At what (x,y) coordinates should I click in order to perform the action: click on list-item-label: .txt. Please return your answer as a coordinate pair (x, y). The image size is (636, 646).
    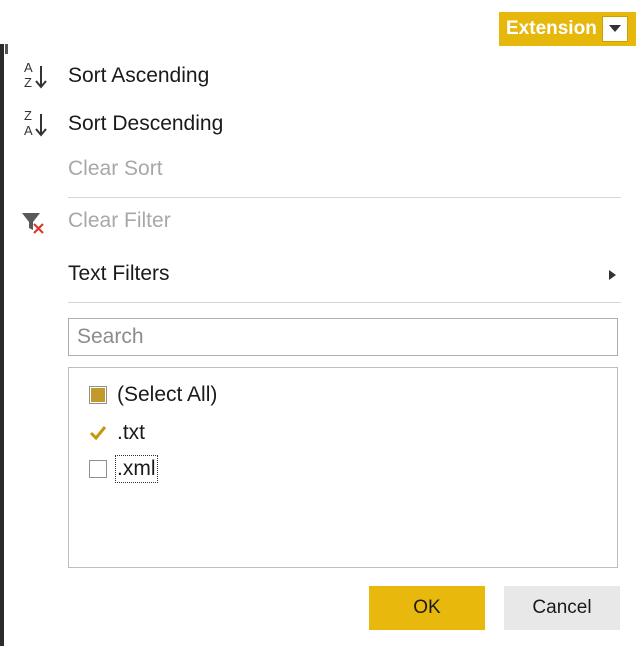
    Looking at the image, I should click on (131, 432).